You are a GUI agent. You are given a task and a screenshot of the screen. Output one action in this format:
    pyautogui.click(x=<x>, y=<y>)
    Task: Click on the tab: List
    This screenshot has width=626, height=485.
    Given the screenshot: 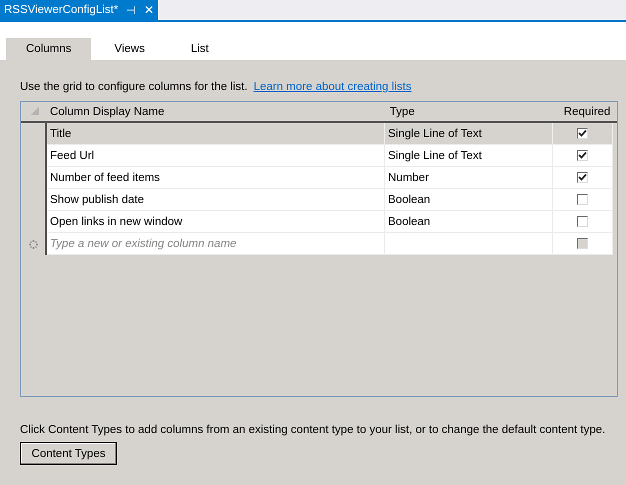 What is the action you would take?
    pyautogui.click(x=200, y=49)
    